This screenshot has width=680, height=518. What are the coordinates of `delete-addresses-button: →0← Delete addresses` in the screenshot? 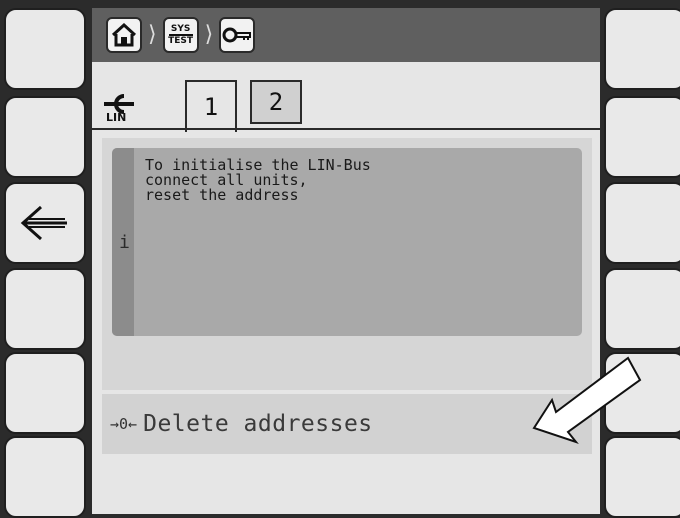 It's located at (347, 424).